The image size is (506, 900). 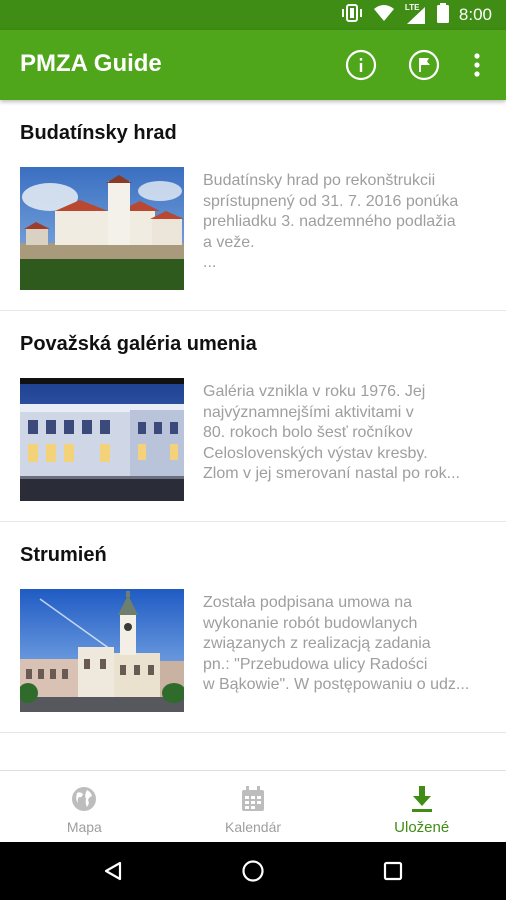 What do you see at coordinates (315, 664) in the screenshot?
I see `item-description-line: pn.: "Przebudowa ulicy Radości` at bounding box center [315, 664].